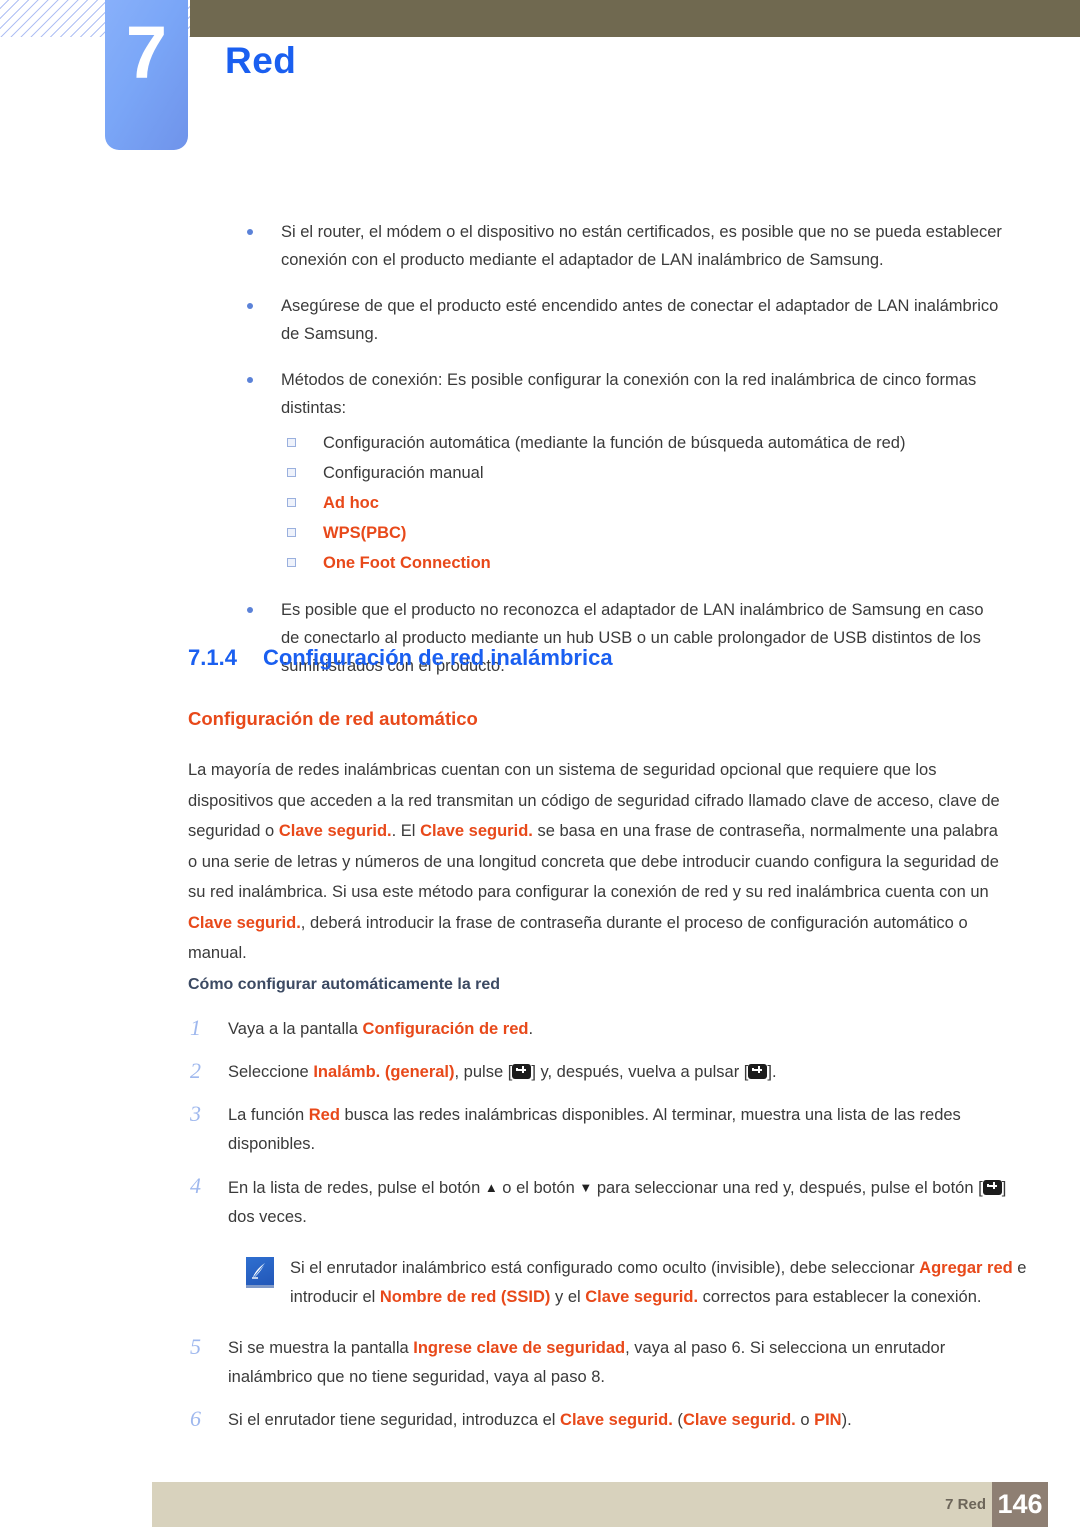 This screenshot has width=1080, height=1527. What do you see at coordinates (195, 1070) in the screenshot?
I see `step-number: 2` at bounding box center [195, 1070].